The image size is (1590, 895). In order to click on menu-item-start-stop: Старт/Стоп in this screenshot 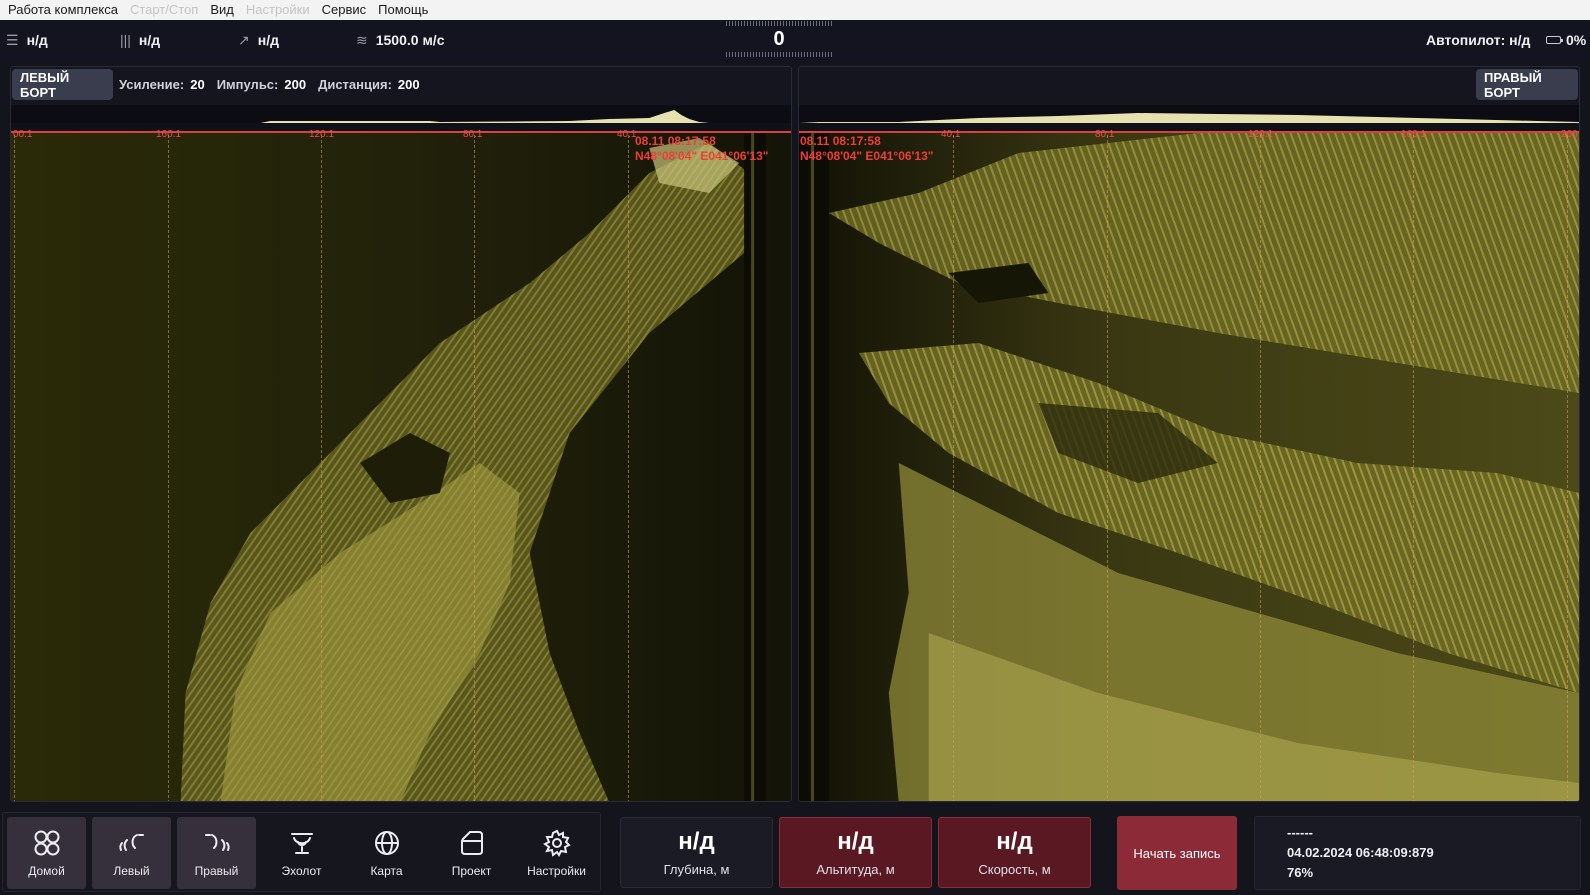, I will do `click(164, 9)`.